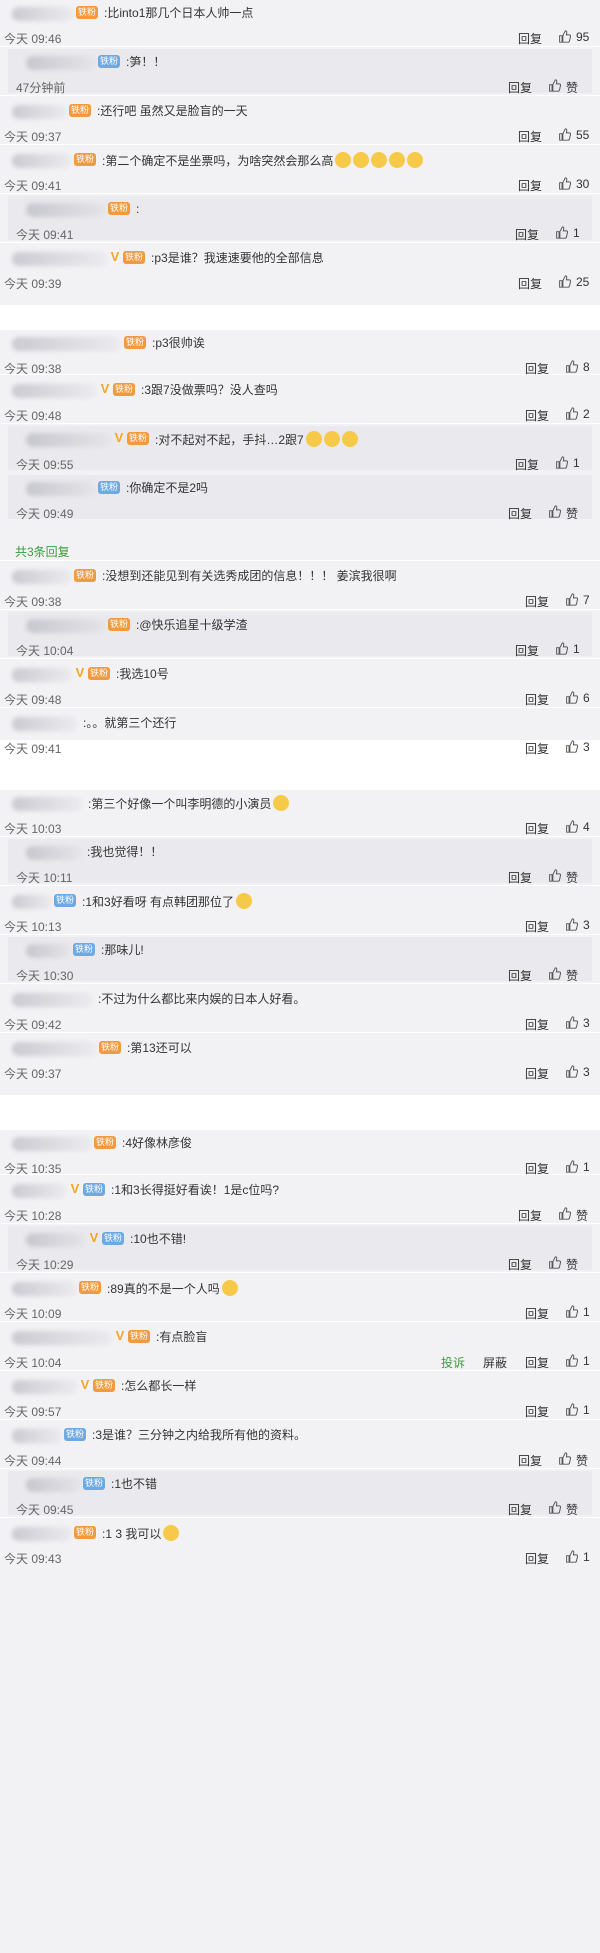  What do you see at coordinates (586, 698) in the screenshot?
I see `like-count: 6` at bounding box center [586, 698].